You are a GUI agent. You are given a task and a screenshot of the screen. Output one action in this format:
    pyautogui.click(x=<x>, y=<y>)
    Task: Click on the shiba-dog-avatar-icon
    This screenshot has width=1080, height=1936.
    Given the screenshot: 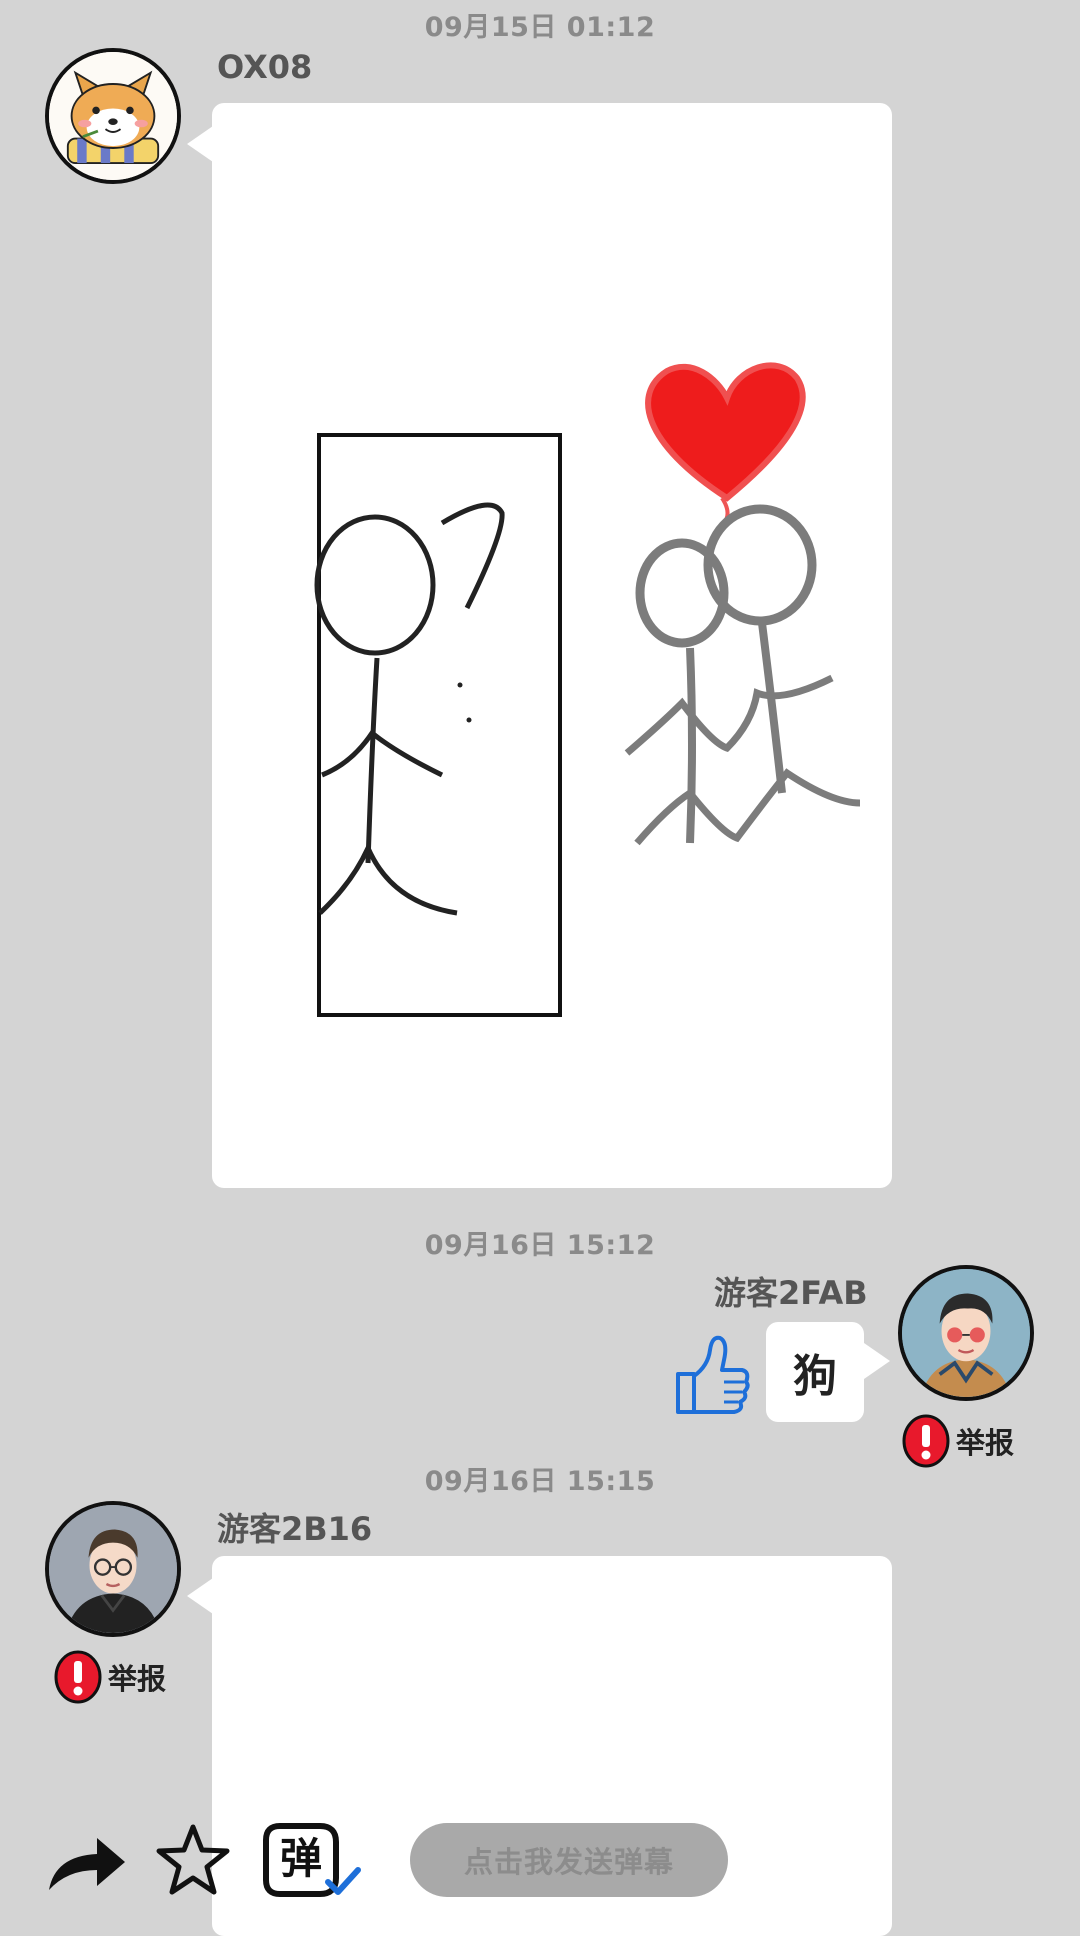 What is the action you would take?
    pyautogui.click(x=113, y=116)
    